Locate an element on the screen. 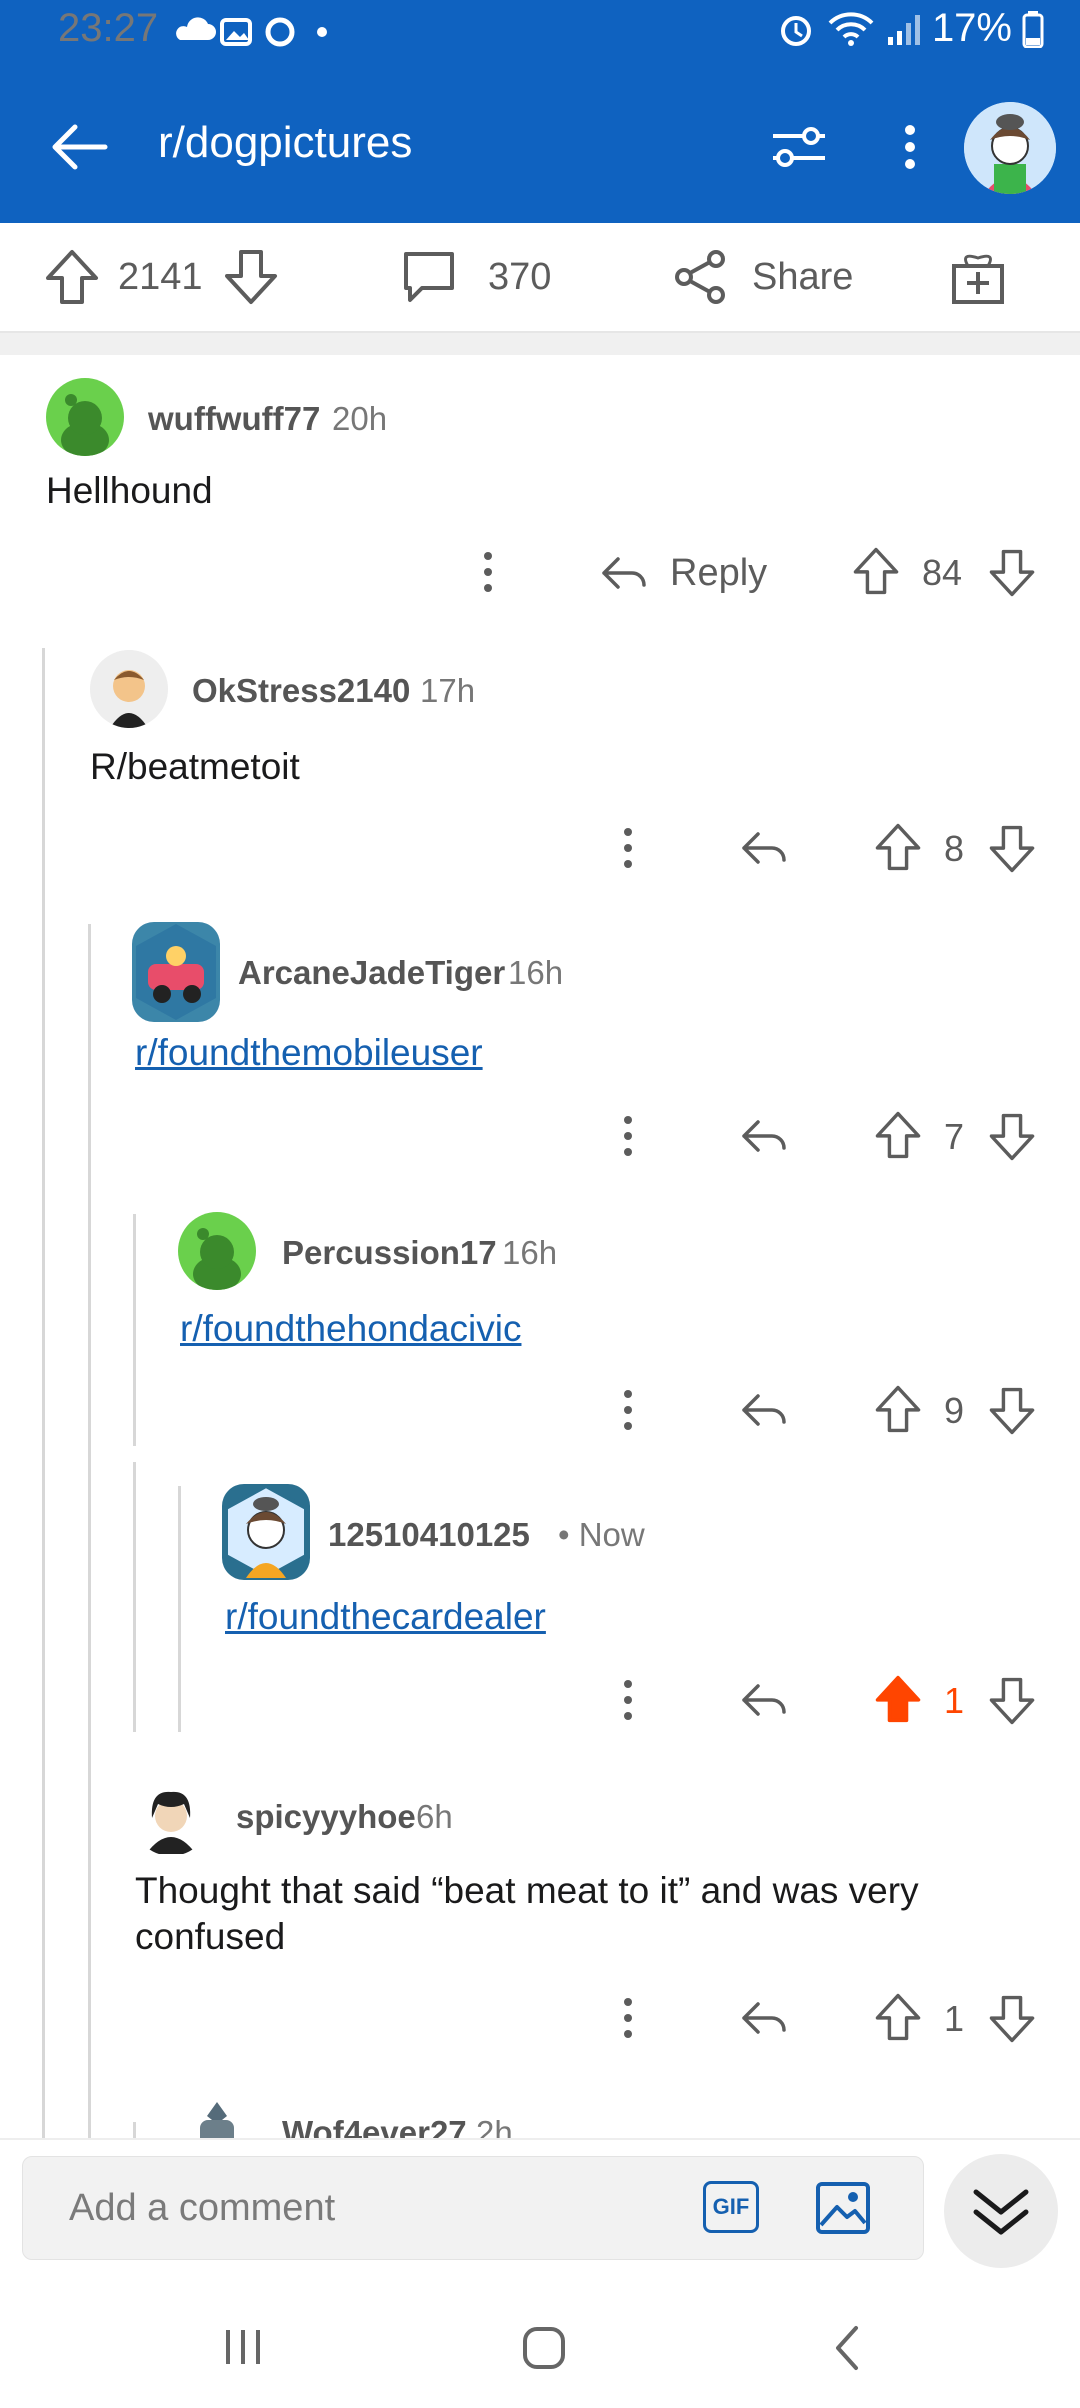  comment-author: Wof4ever27 is located at coordinates (374, 2126).